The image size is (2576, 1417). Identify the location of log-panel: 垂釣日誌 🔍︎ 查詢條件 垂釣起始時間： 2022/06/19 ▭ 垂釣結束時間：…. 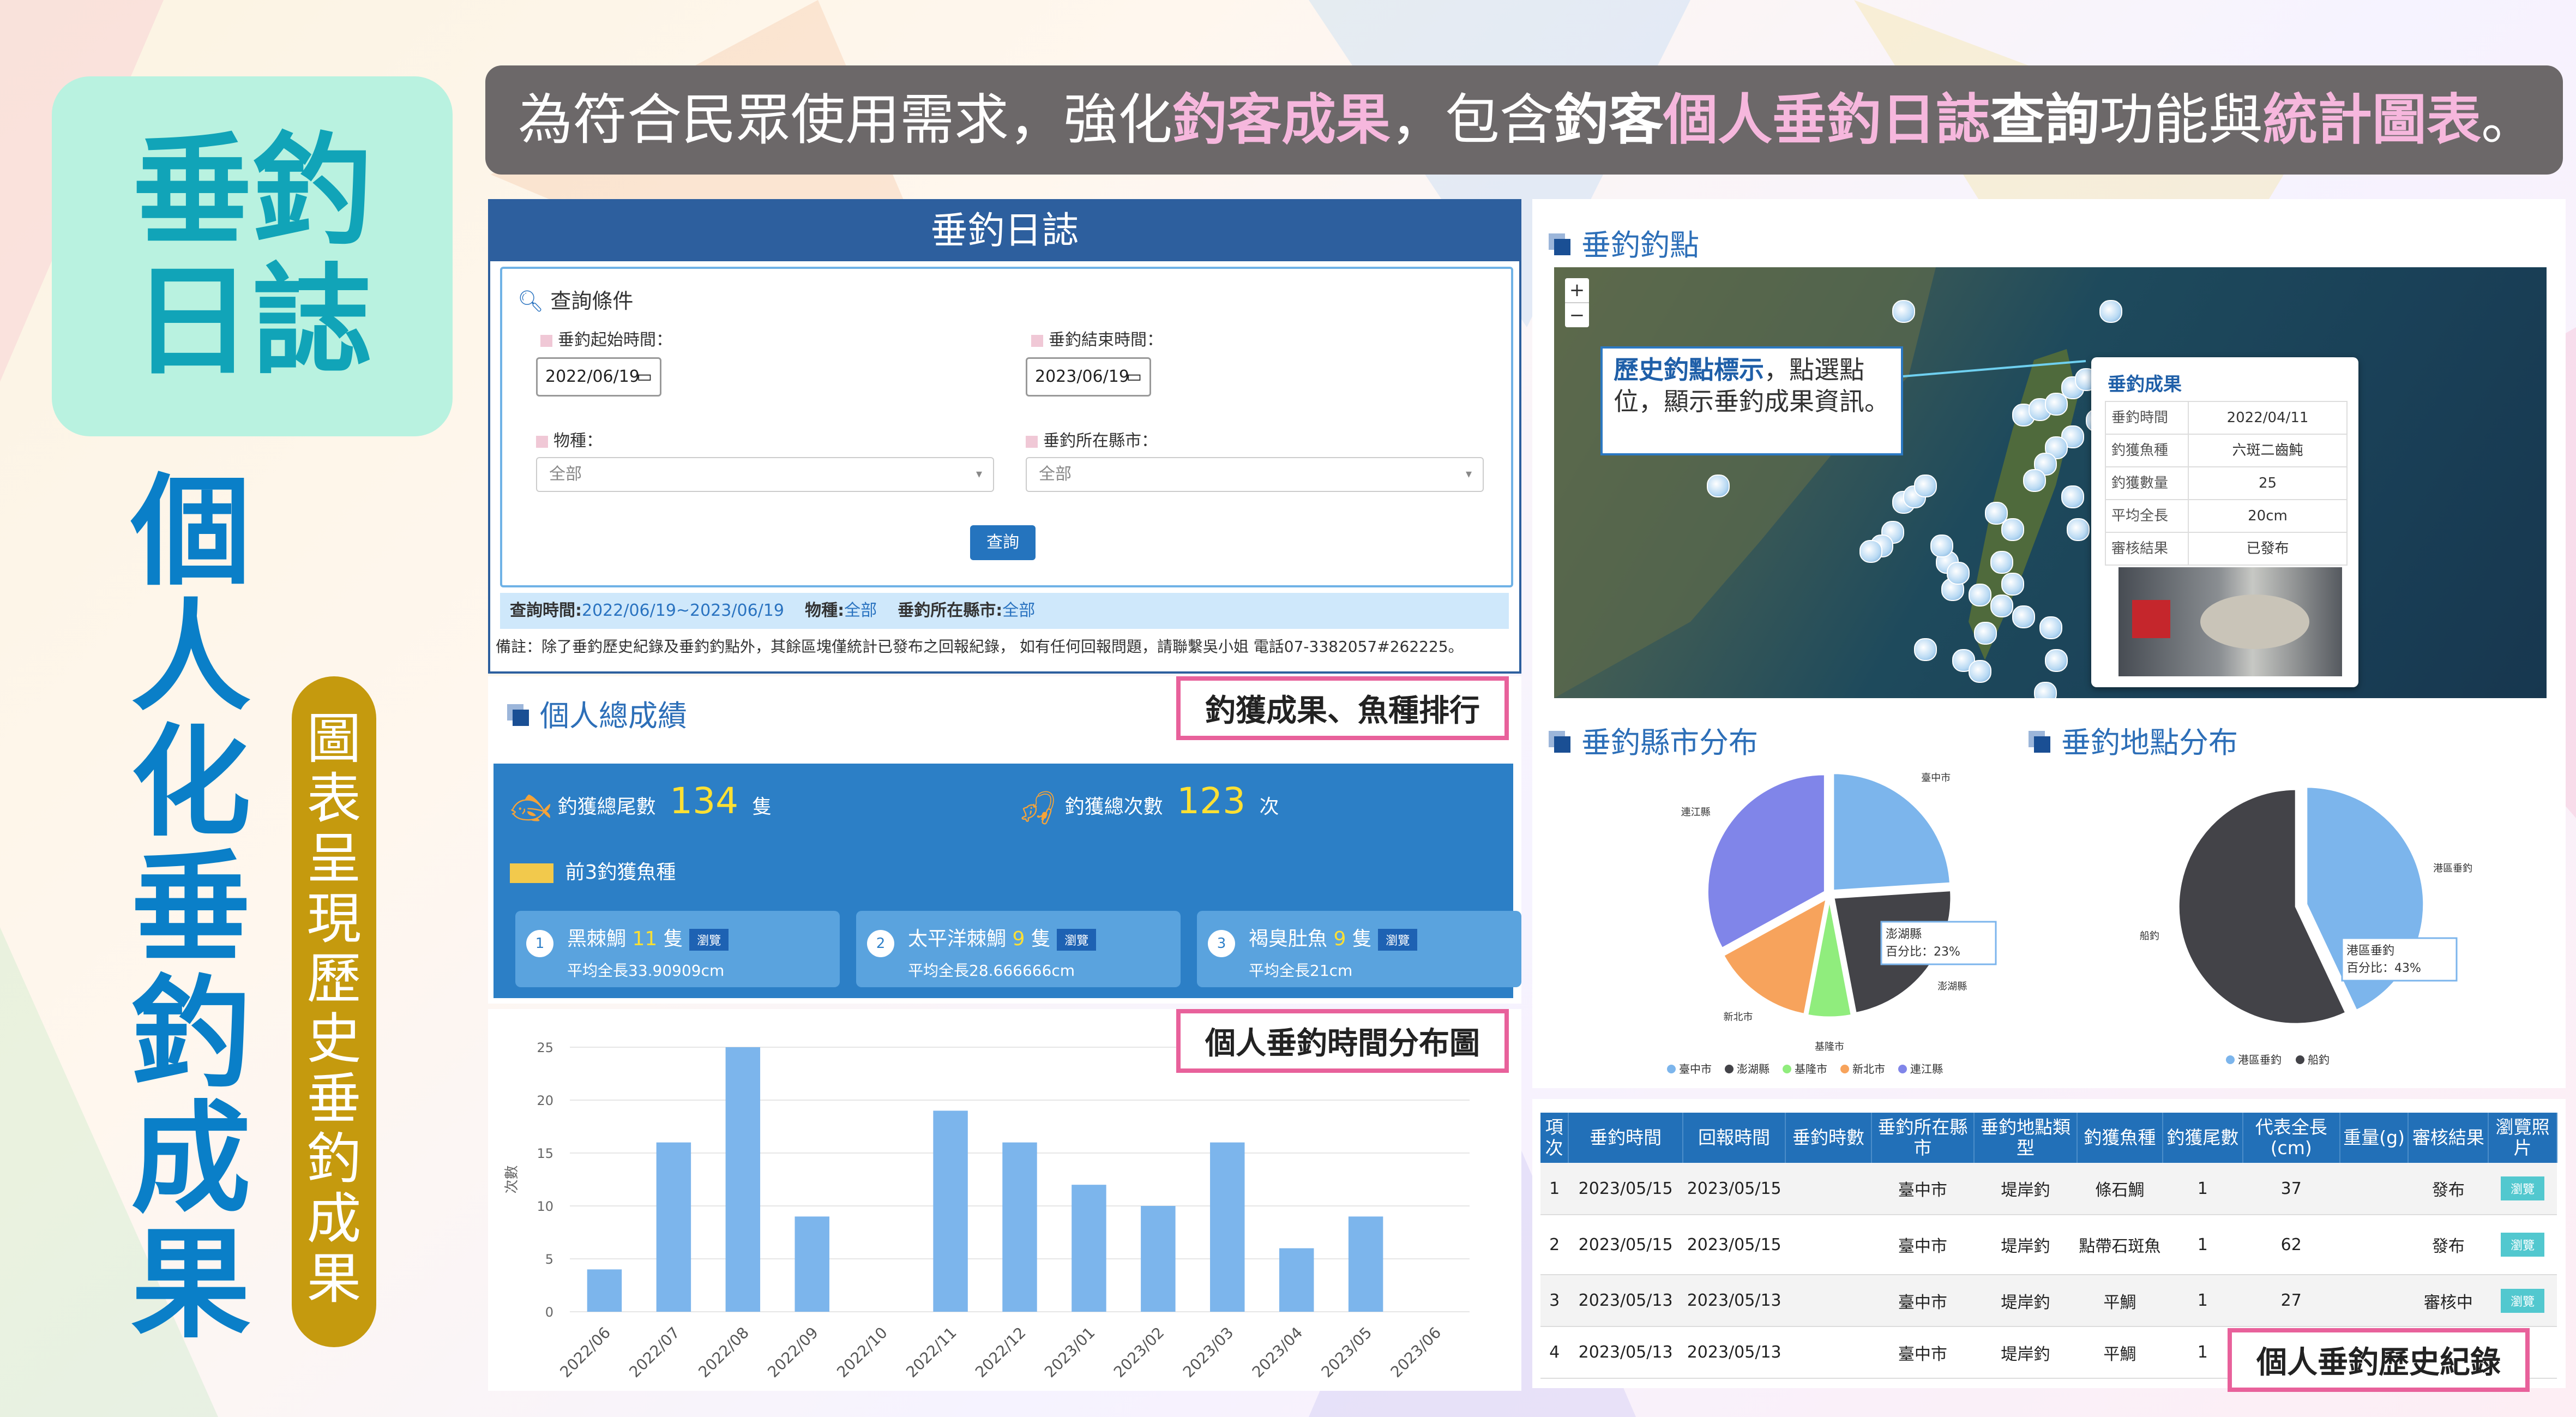
(1004, 436).